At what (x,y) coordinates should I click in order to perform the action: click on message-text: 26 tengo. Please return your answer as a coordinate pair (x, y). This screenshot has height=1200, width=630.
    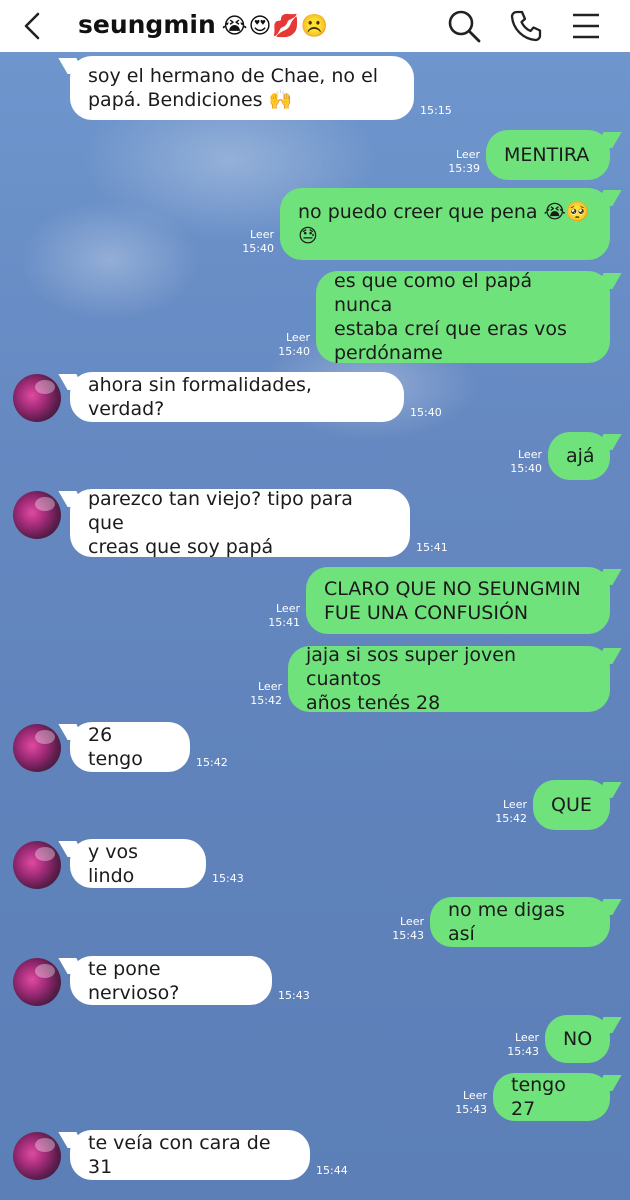
    Looking at the image, I should click on (115, 747).